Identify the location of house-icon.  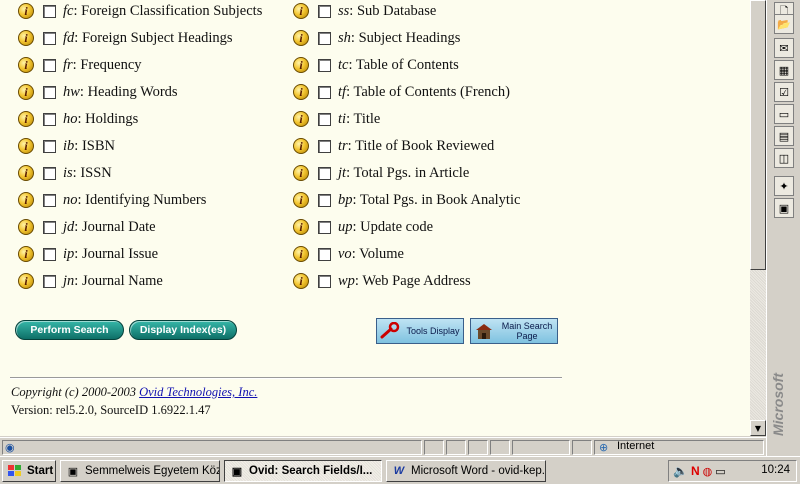
(484, 331).